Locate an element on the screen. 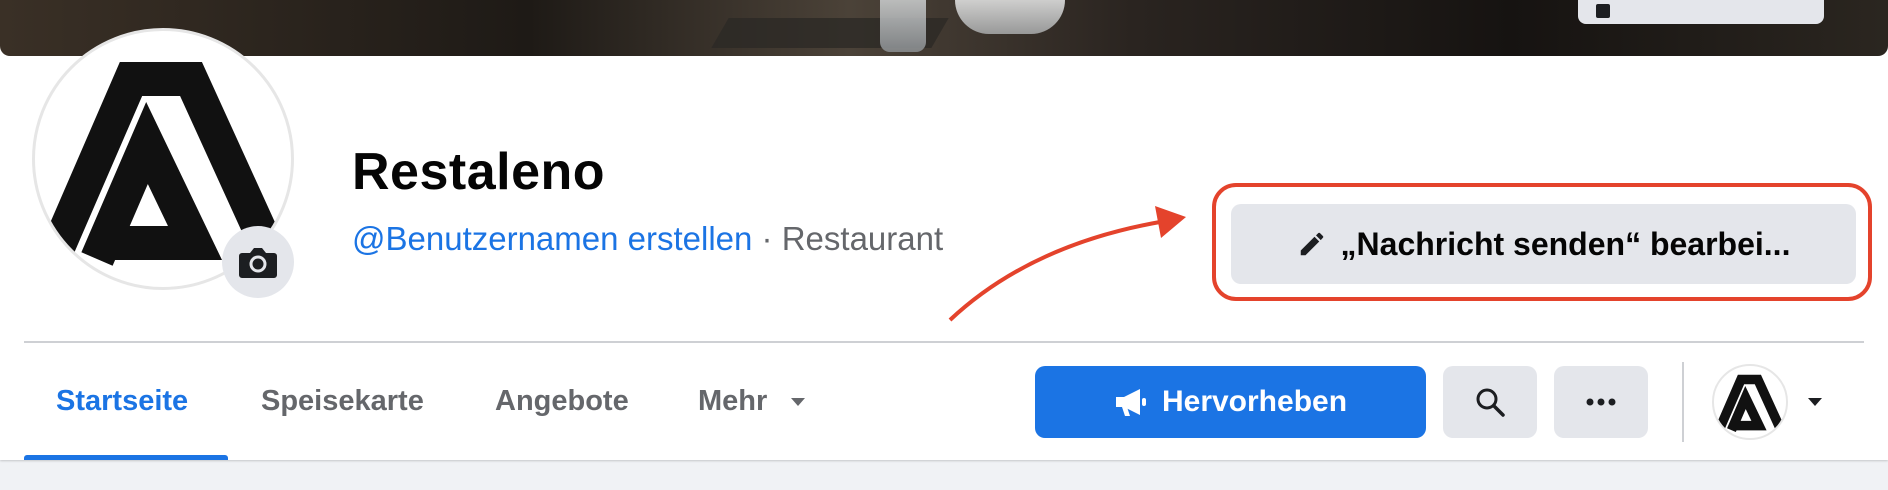 This screenshot has width=1888, height=490. cover-edit-icon is located at coordinates (1603, 11).